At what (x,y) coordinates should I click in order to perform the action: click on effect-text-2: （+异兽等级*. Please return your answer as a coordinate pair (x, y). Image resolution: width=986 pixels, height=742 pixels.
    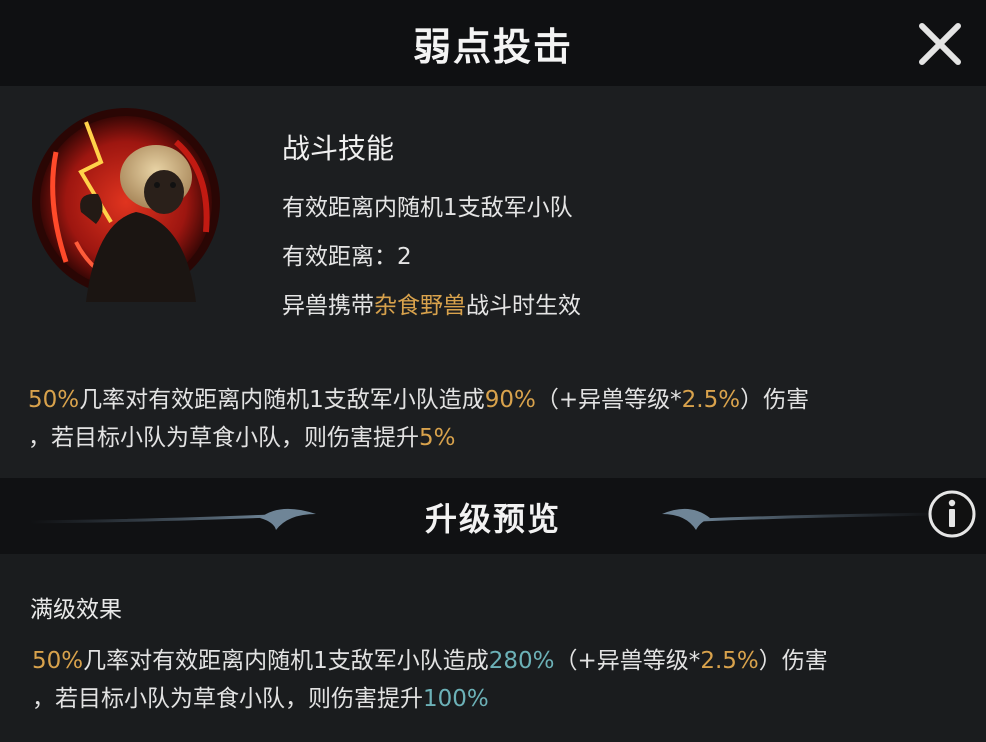
    Looking at the image, I should click on (608, 400).